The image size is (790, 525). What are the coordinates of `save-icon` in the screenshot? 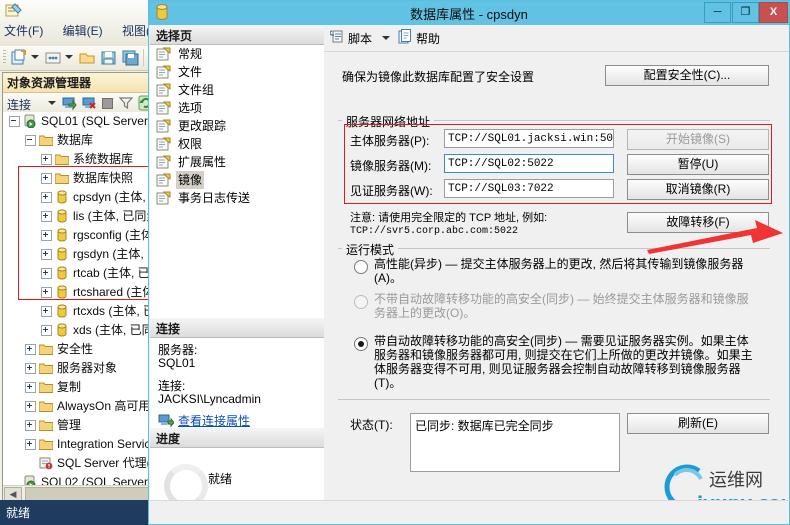 It's located at (109, 58).